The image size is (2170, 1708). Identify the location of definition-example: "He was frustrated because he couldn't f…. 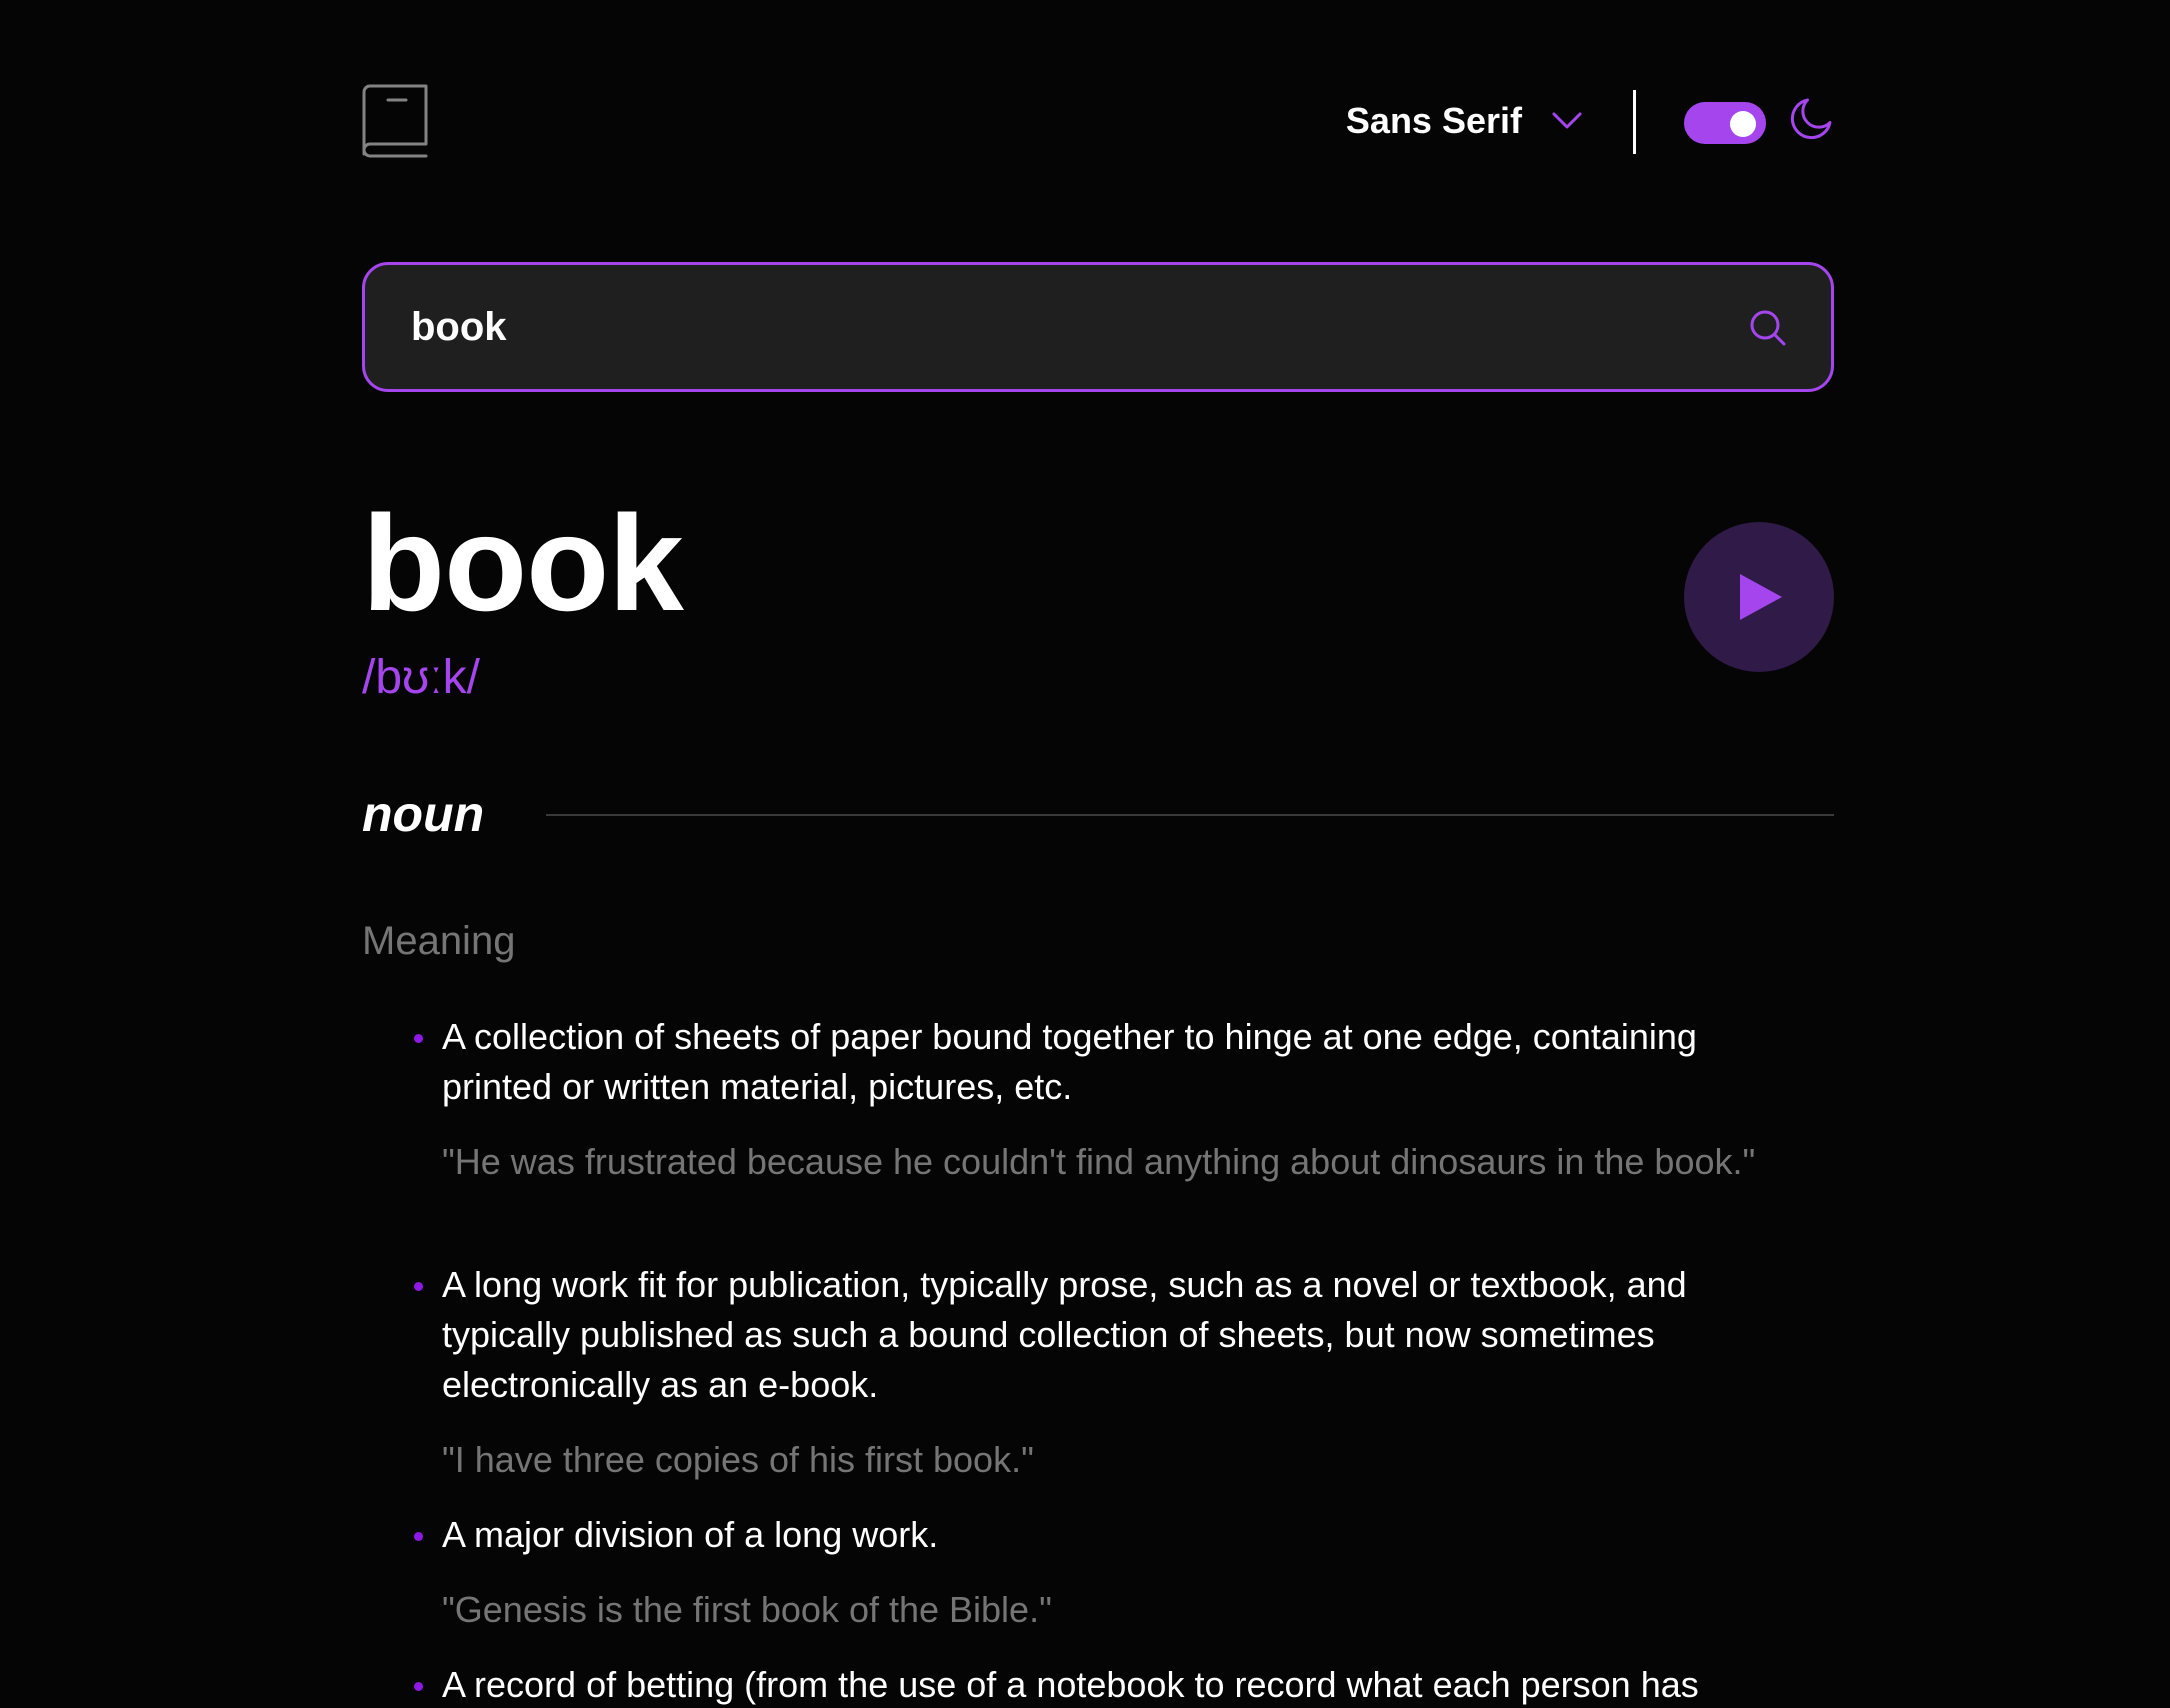
(1099, 1161).